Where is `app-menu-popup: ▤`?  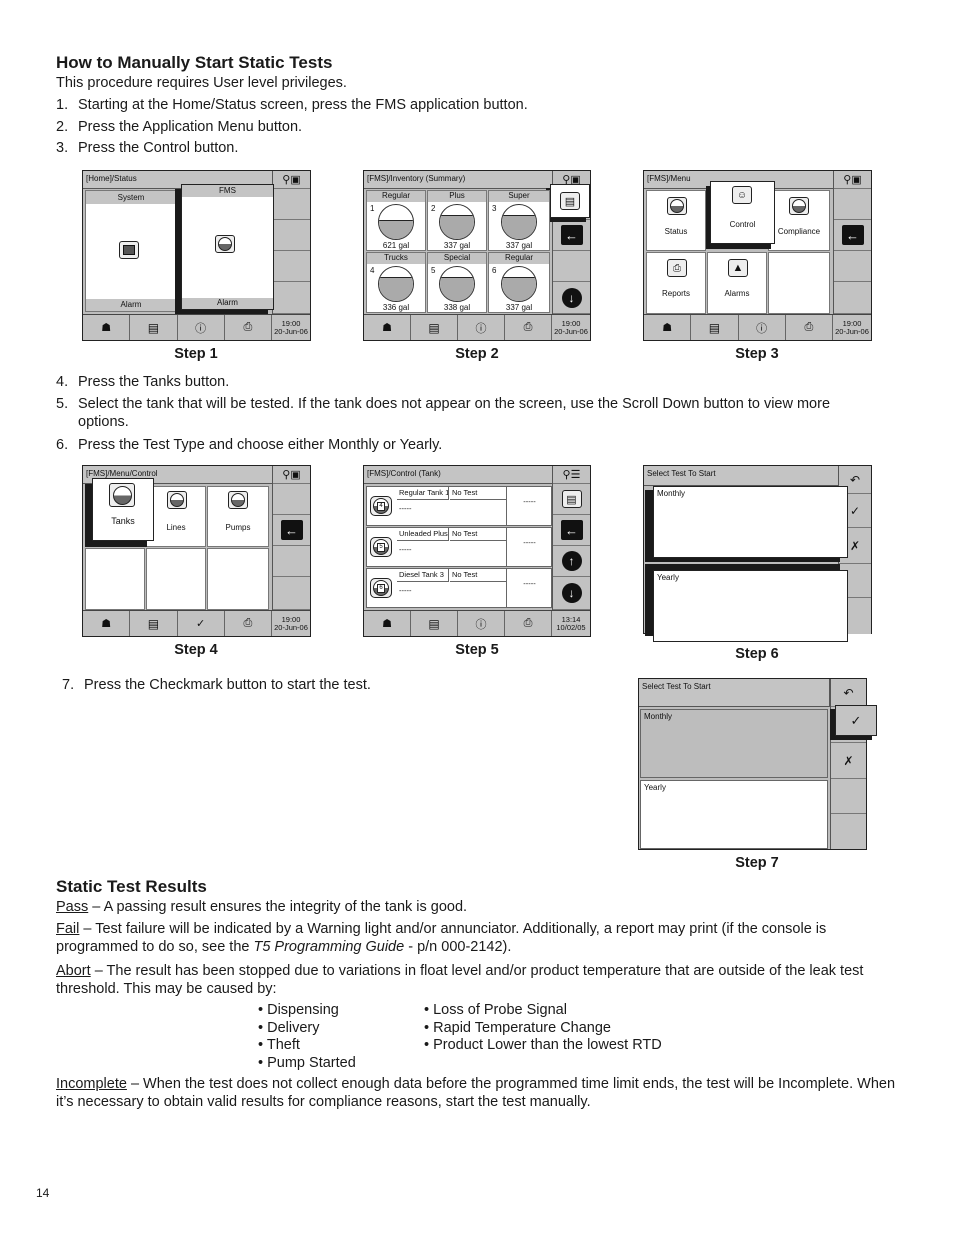
app-menu-popup: ▤ is located at coordinates (570, 201).